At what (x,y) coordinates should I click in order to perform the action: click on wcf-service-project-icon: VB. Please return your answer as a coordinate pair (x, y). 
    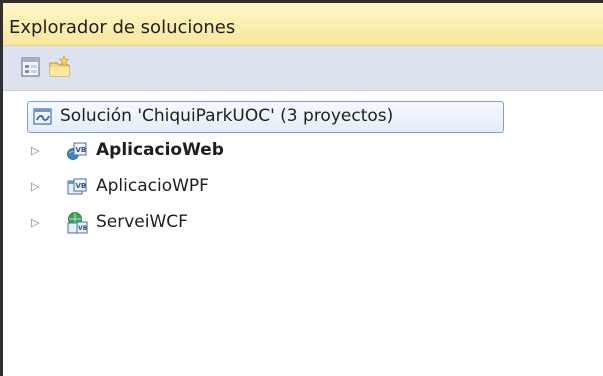
    Looking at the image, I should click on (77, 225).